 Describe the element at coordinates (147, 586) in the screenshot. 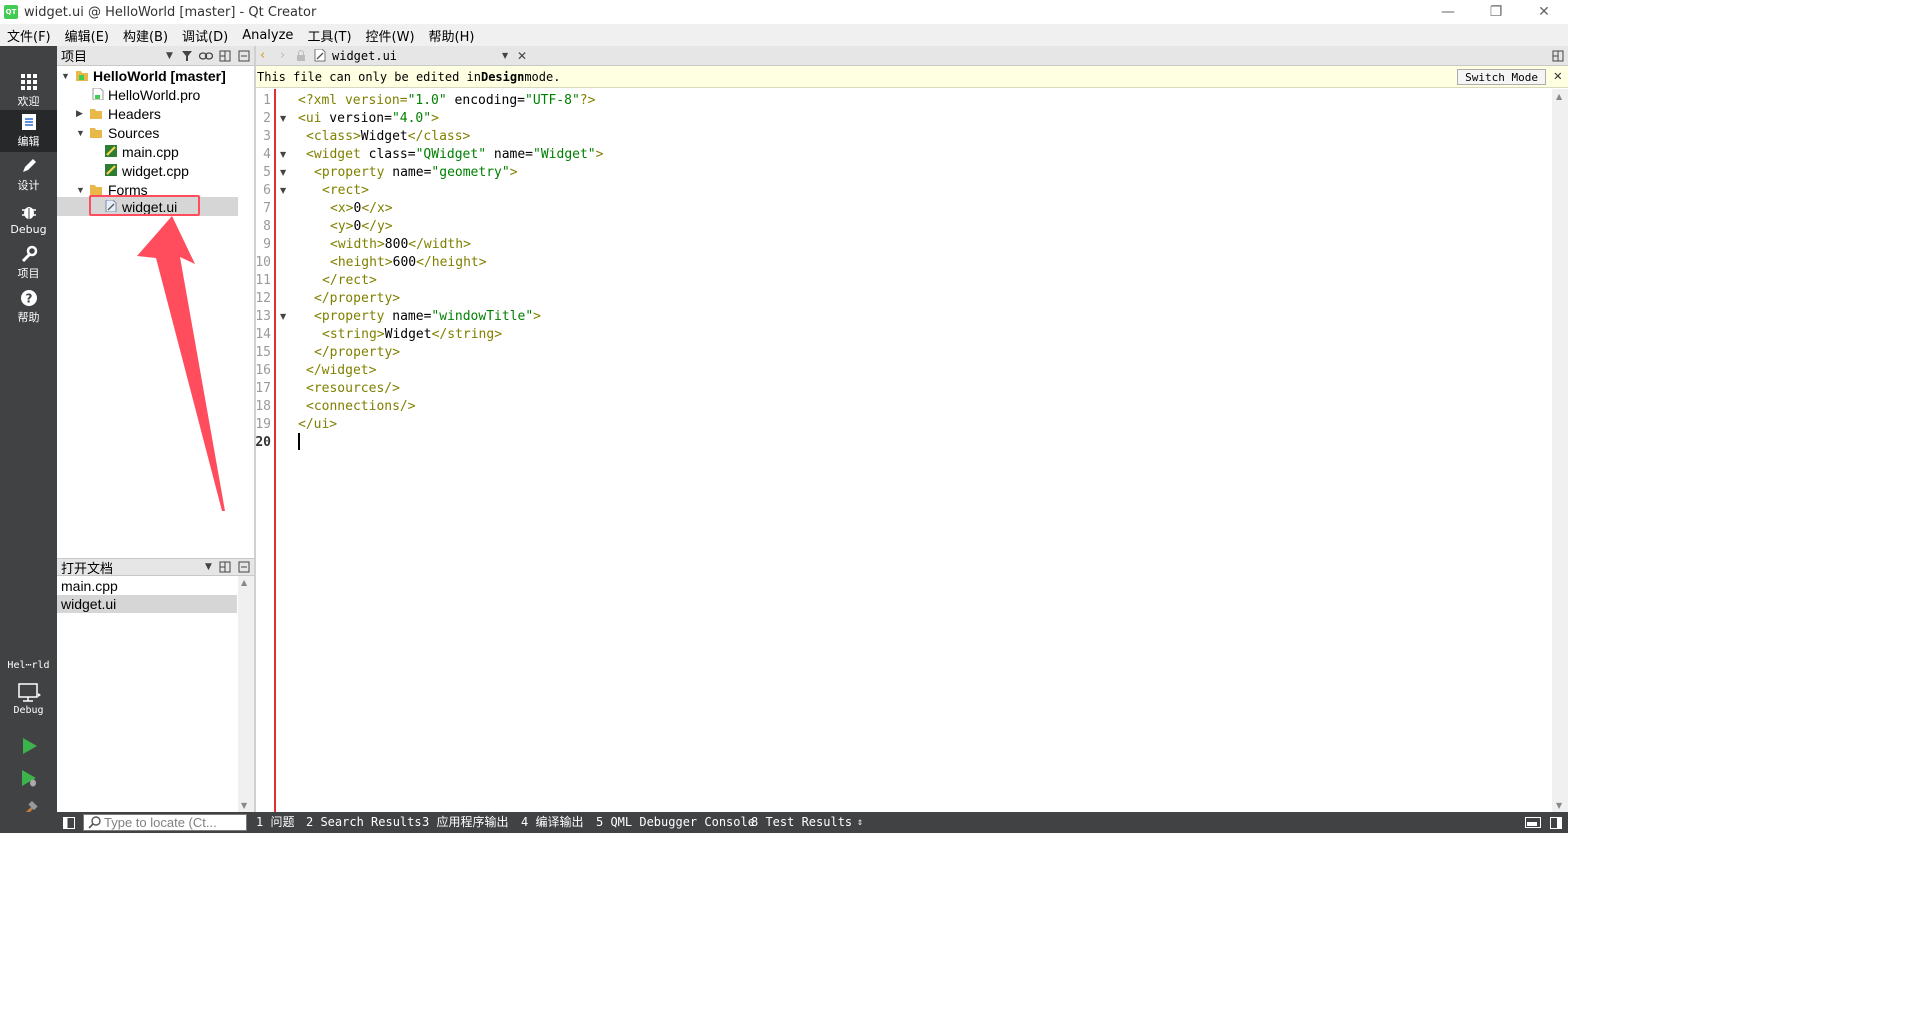

I see `open-doc-item: main.cpp` at that location.